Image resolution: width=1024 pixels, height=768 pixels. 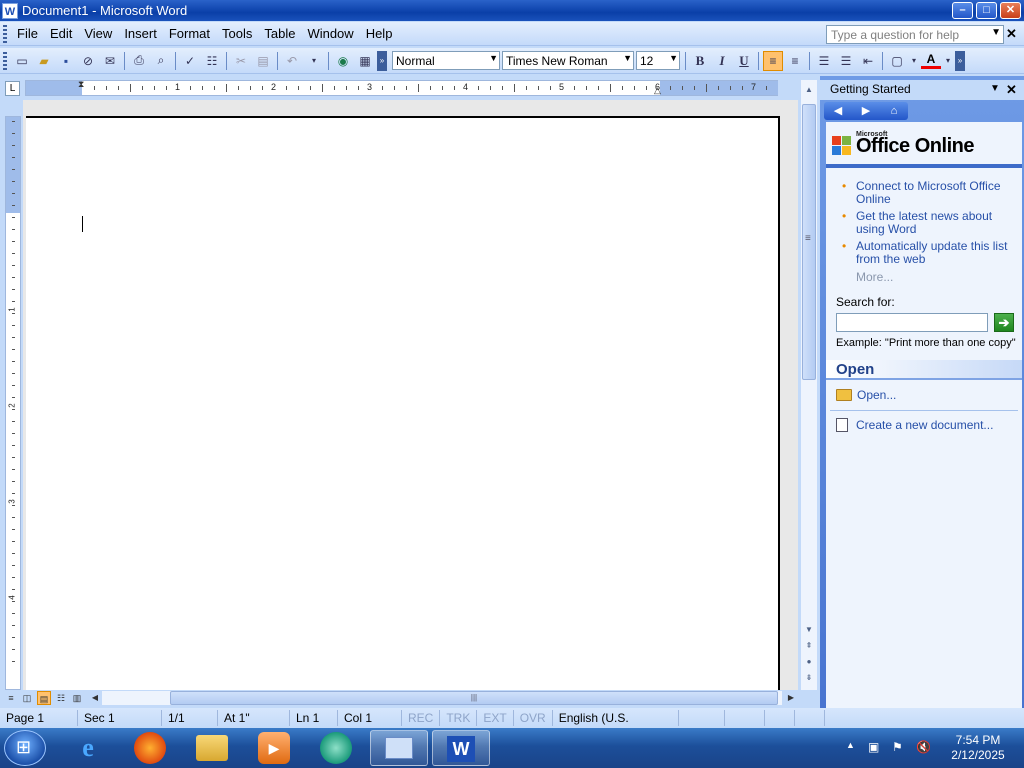 What do you see at coordinates (897, 747) in the screenshot?
I see `action-center-flag-icon: ⚑` at bounding box center [897, 747].